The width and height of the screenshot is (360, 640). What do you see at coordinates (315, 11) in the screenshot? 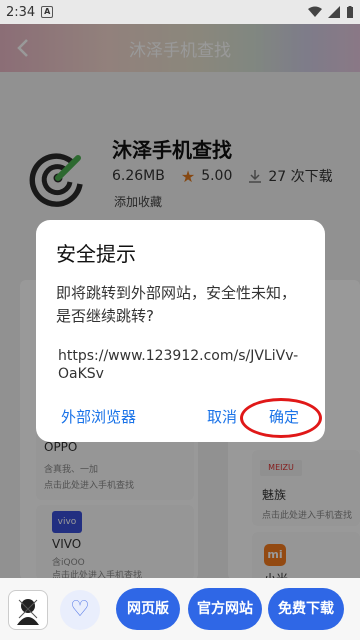
I see `wifi-icon` at bounding box center [315, 11].